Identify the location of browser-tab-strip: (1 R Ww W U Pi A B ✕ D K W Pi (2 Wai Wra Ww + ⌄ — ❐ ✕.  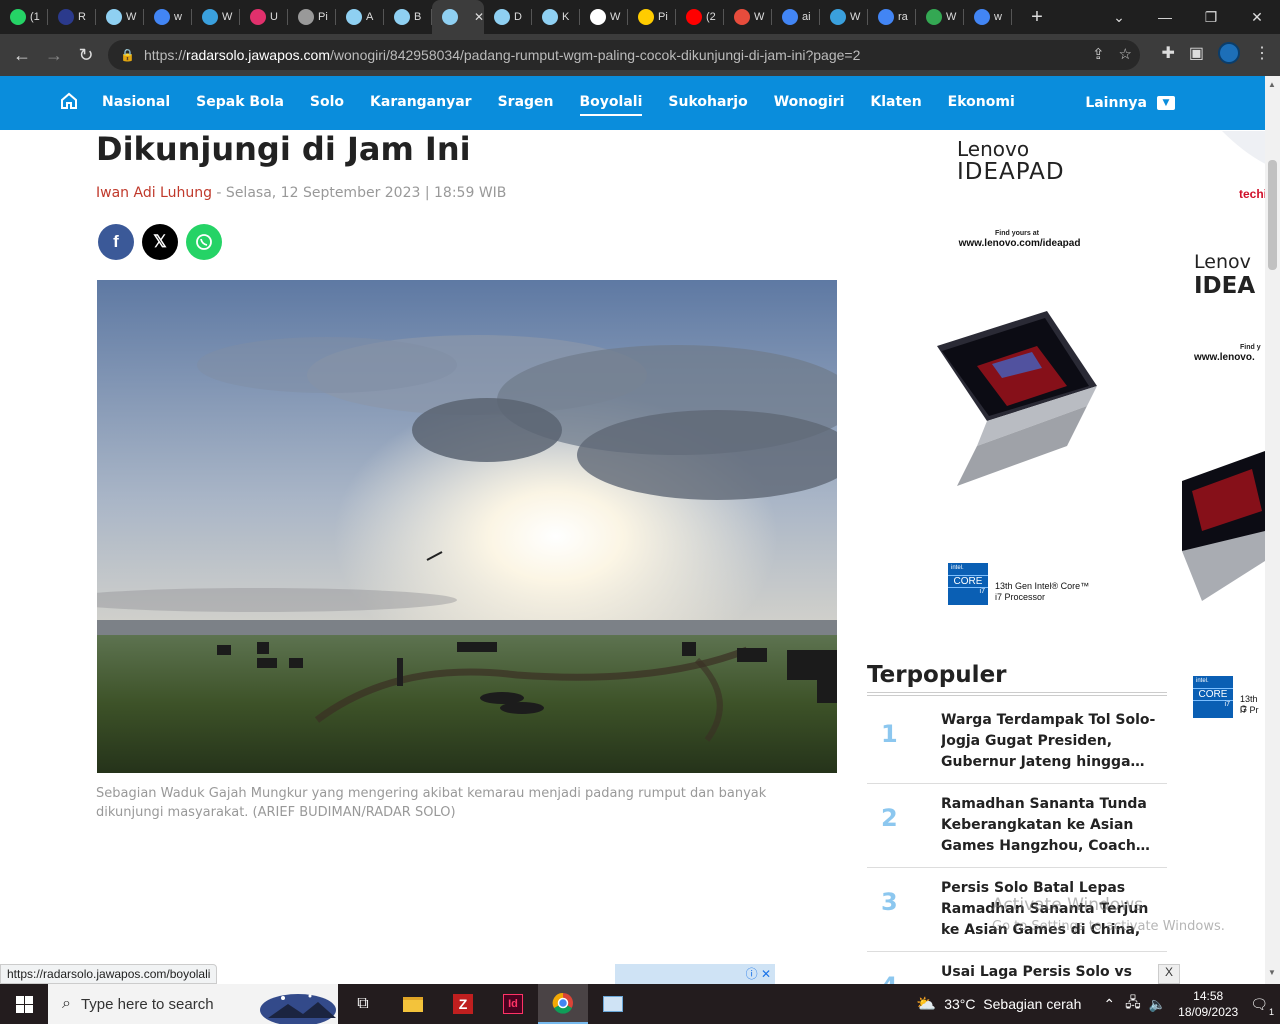
(640, 17).